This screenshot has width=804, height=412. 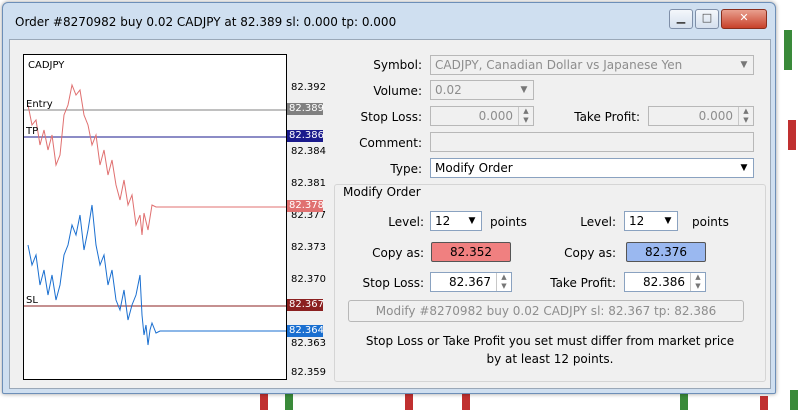 I want to click on stoploss-label: Stop Loss:, so click(x=391, y=117).